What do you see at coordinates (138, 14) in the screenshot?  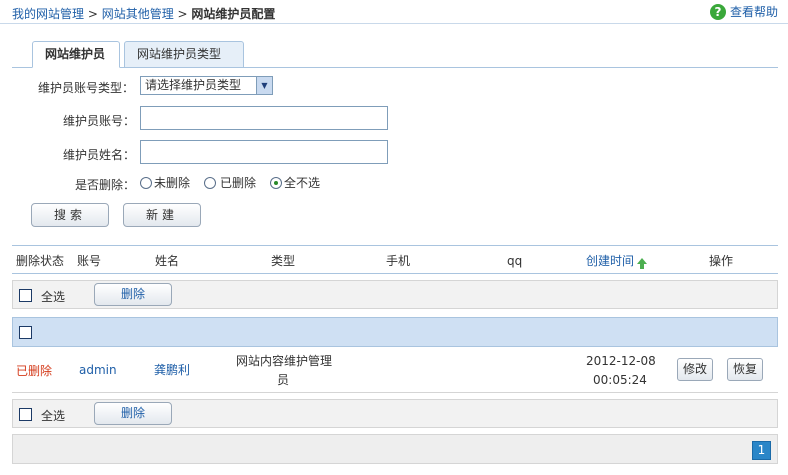 I see `breadcrumb-other-management: 网站其他管理` at bounding box center [138, 14].